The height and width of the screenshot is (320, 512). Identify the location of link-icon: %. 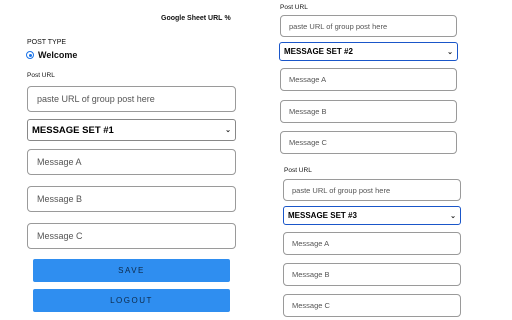
(227, 18).